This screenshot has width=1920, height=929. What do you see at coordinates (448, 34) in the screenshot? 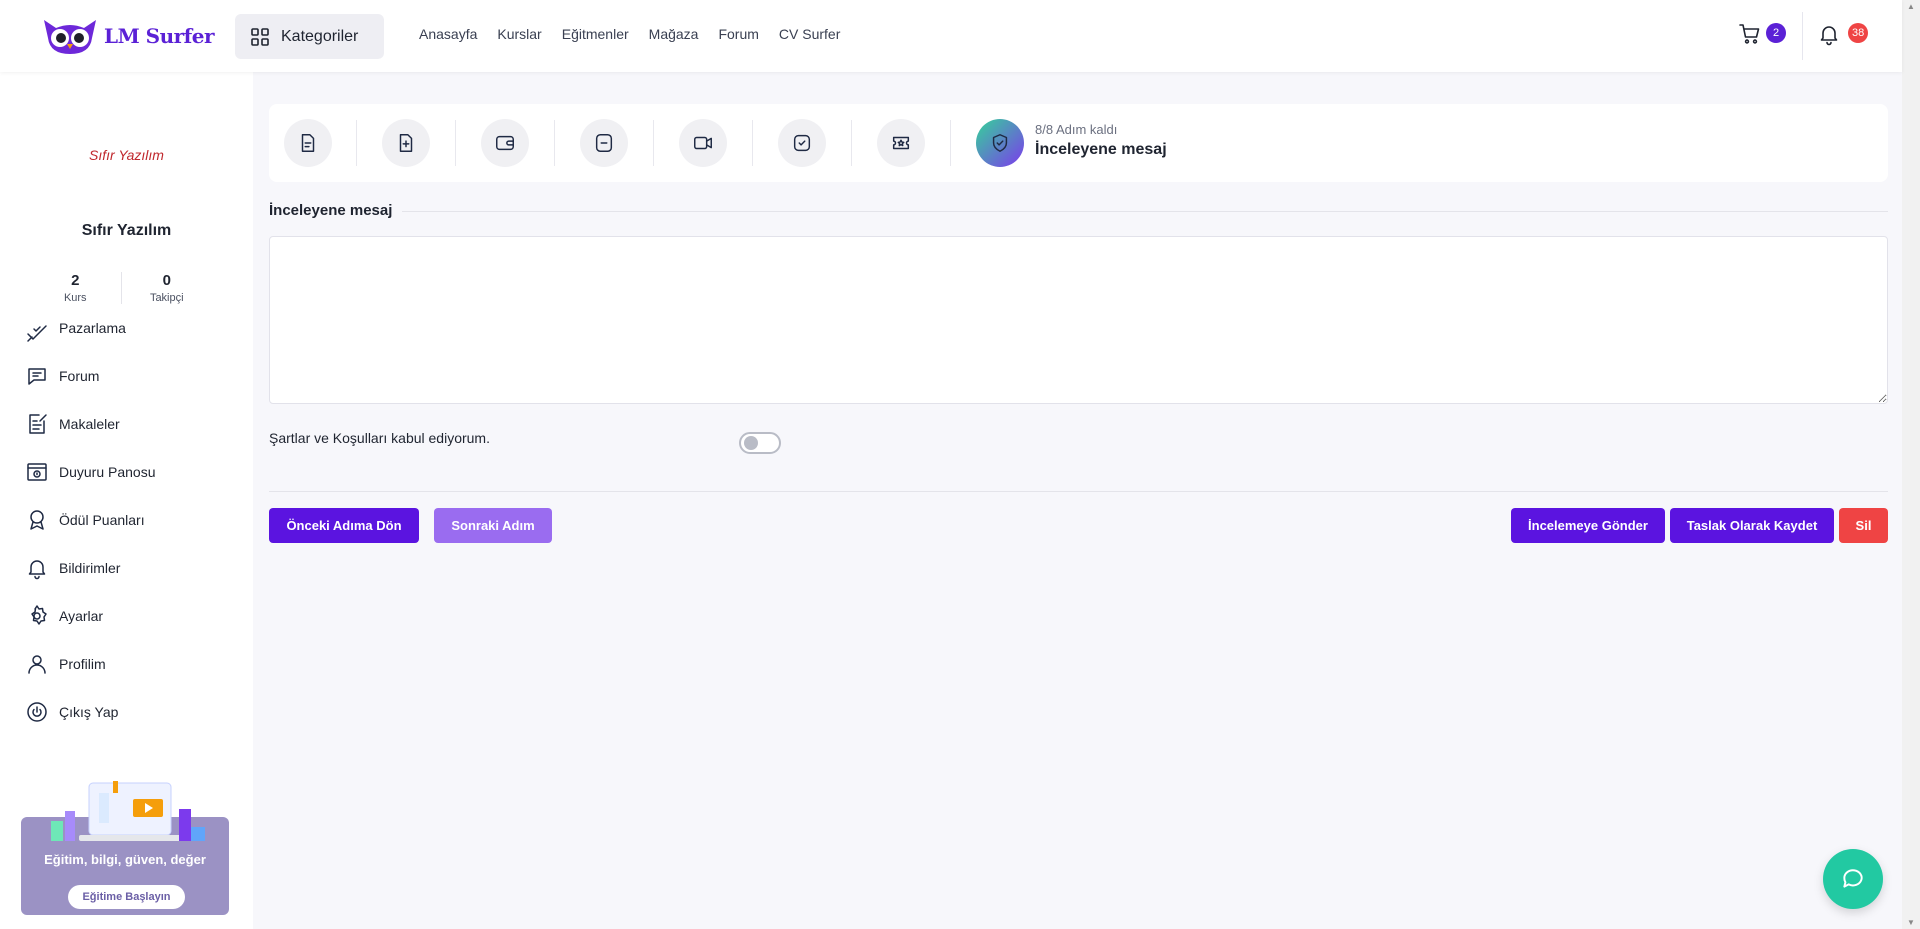
I see `nav-home: Anasayfa` at bounding box center [448, 34].